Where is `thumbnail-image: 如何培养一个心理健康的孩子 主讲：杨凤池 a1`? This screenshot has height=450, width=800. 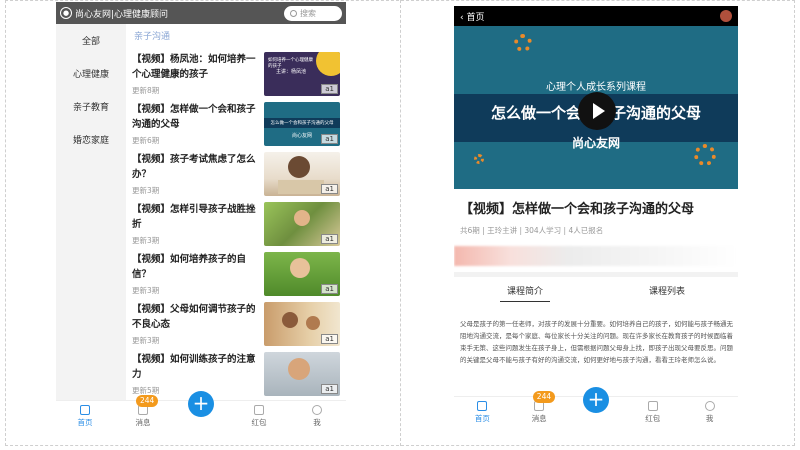 thumbnail-image: 如何培养一个心理健康的孩子 主讲：杨凤池 a1 is located at coordinates (302, 74).